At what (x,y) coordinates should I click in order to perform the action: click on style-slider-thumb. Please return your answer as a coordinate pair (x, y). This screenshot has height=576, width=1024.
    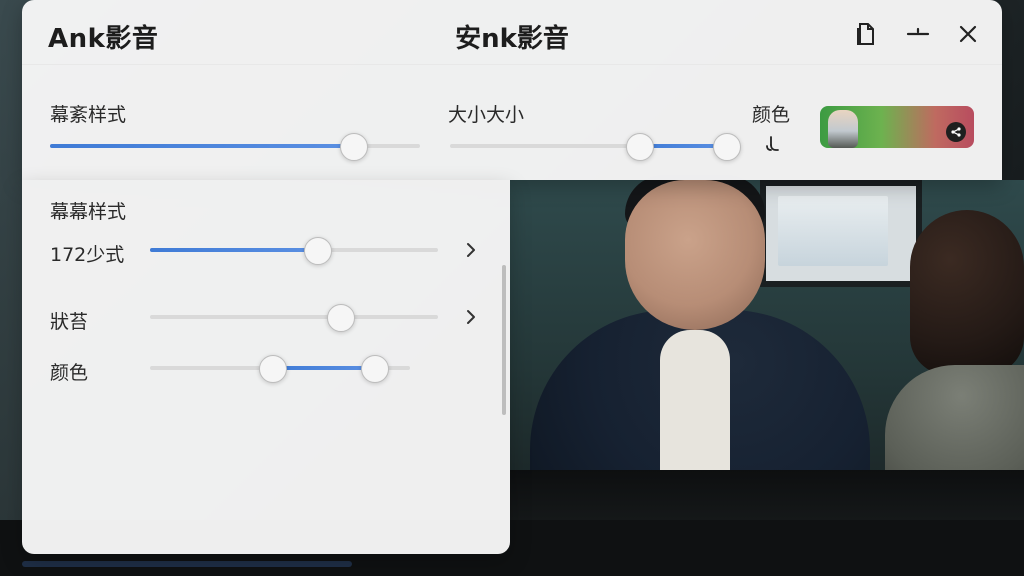
    Looking at the image, I should click on (354, 147).